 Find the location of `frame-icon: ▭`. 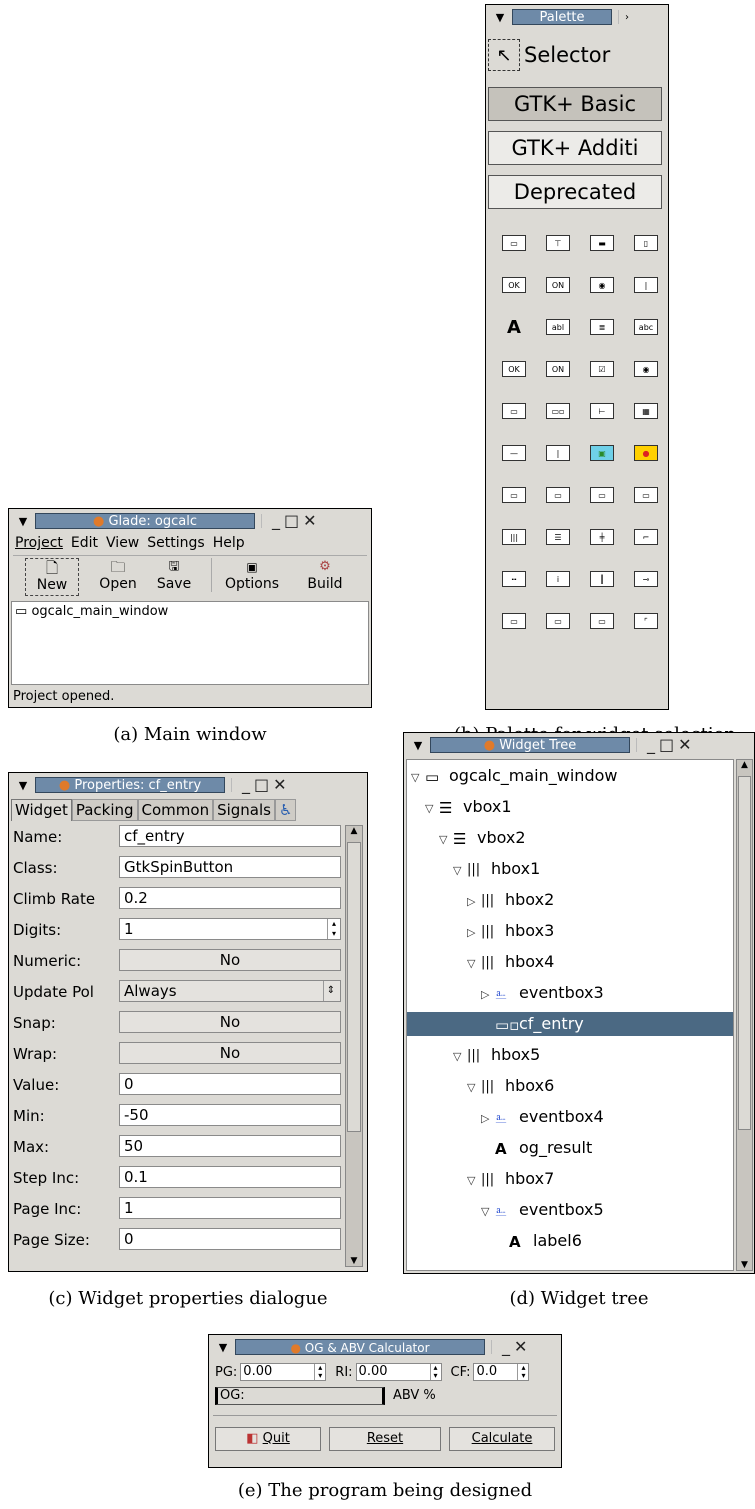

frame-icon: ▭ is located at coordinates (514, 621).